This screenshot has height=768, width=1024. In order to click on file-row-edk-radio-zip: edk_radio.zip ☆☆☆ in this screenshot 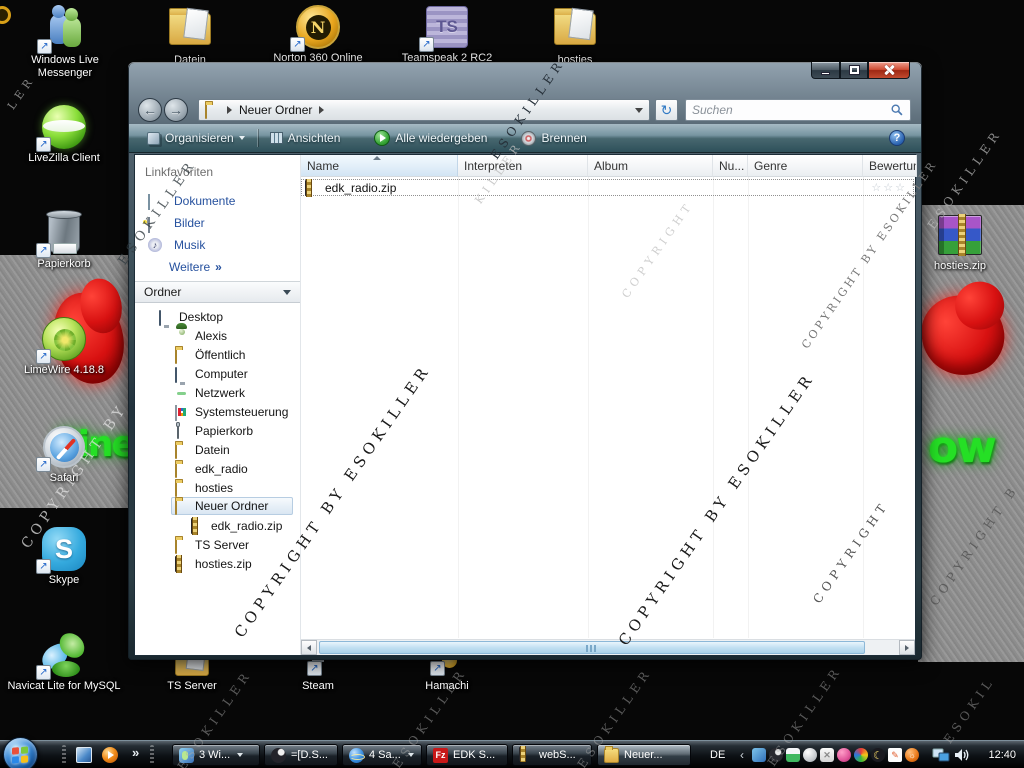, I will do `click(607, 187)`.